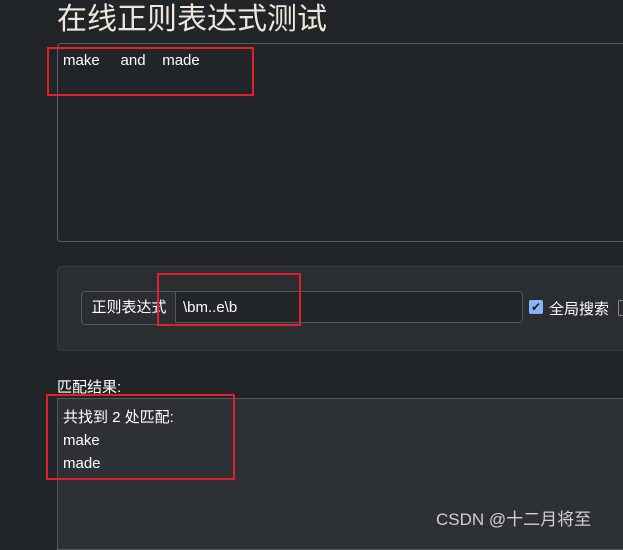 This screenshot has height=550, width=623. I want to click on global-search-checkbox: ✔, so click(536, 307).